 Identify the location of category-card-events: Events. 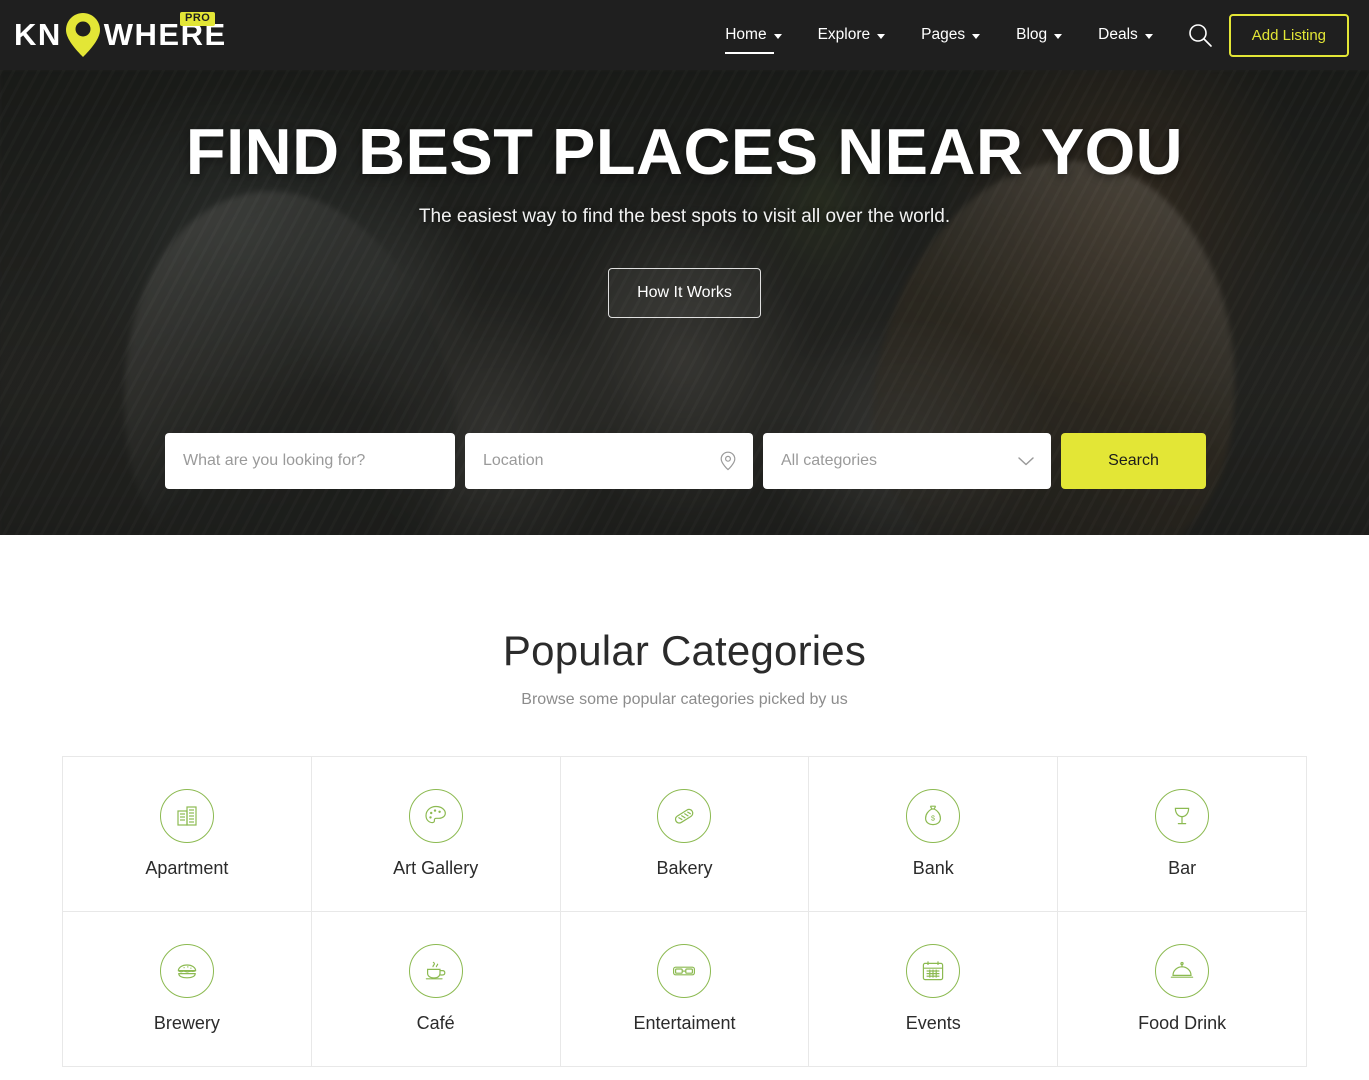
(934, 989).